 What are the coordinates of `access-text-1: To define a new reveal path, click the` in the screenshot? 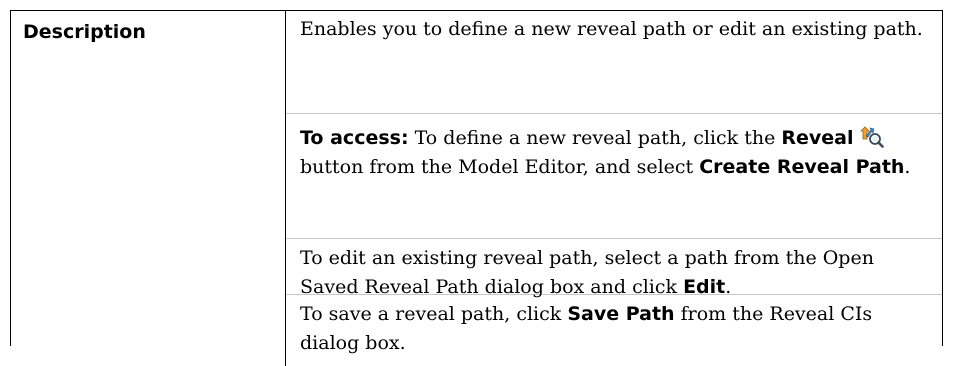 It's located at (595, 138).